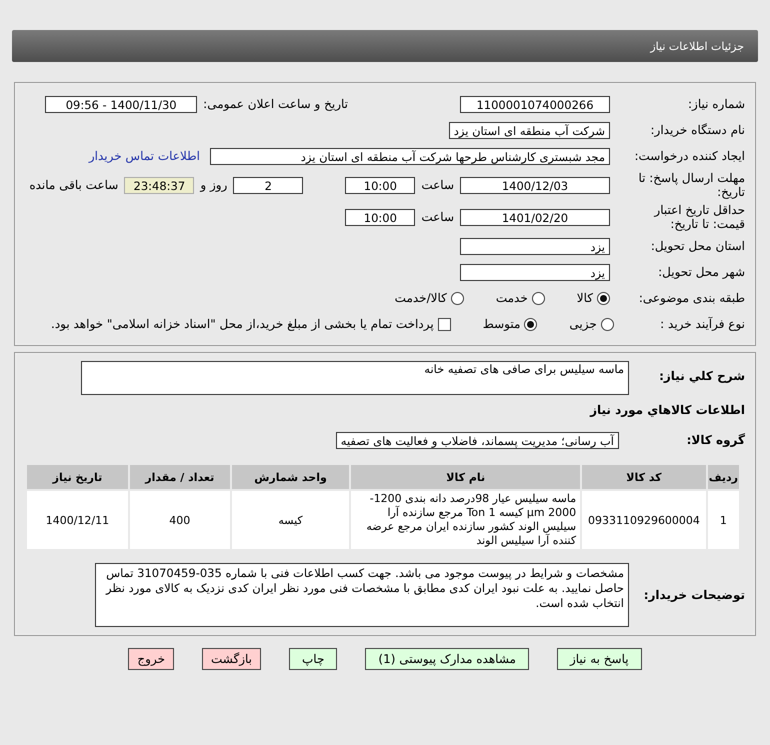 The image size is (770, 745). What do you see at coordinates (410, 156) in the screenshot?
I see `text-field: مجد شبستری کارشناس طرحها شرکت آب منطقه ای استان یزد` at bounding box center [410, 156].